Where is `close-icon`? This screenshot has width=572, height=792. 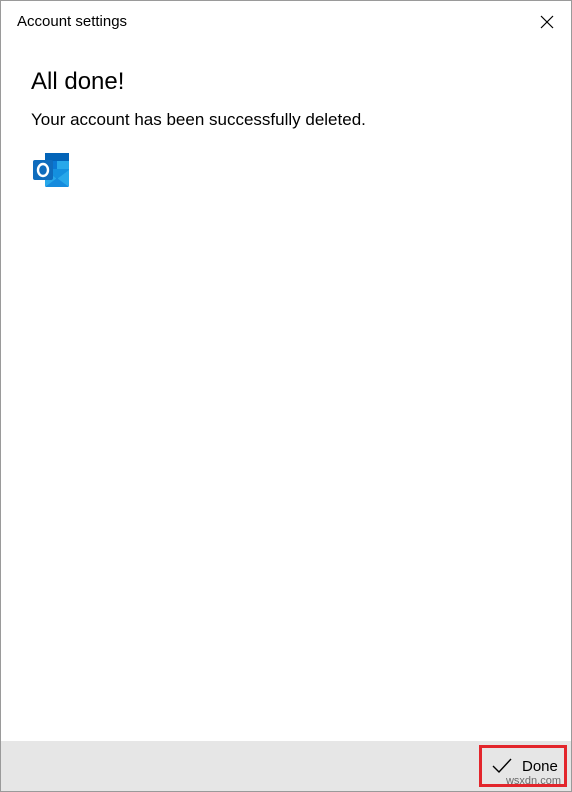
close-icon is located at coordinates (547, 22).